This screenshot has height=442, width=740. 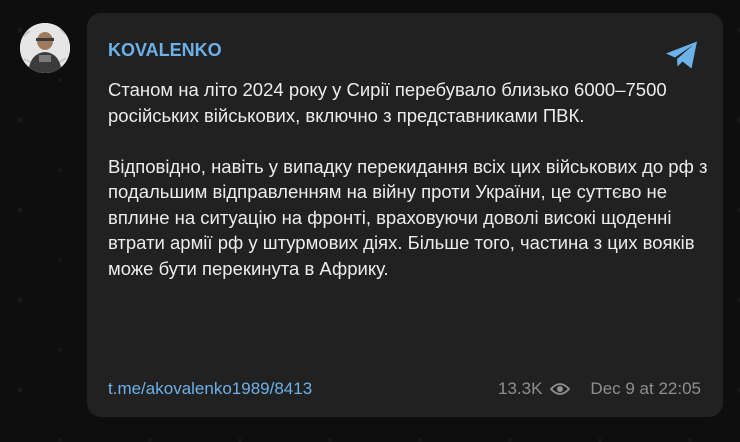 What do you see at coordinates (210, 389) in the screenshot?
I see `post-link: t.me/akovalenko1989/8413` at bounding box center [210, 389].